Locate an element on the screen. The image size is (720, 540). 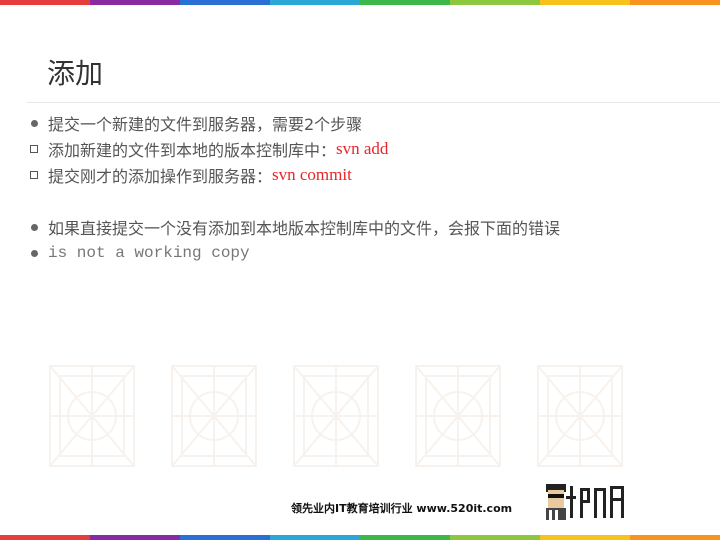
mascot-logo-icon is located at coordinates (585, 502).